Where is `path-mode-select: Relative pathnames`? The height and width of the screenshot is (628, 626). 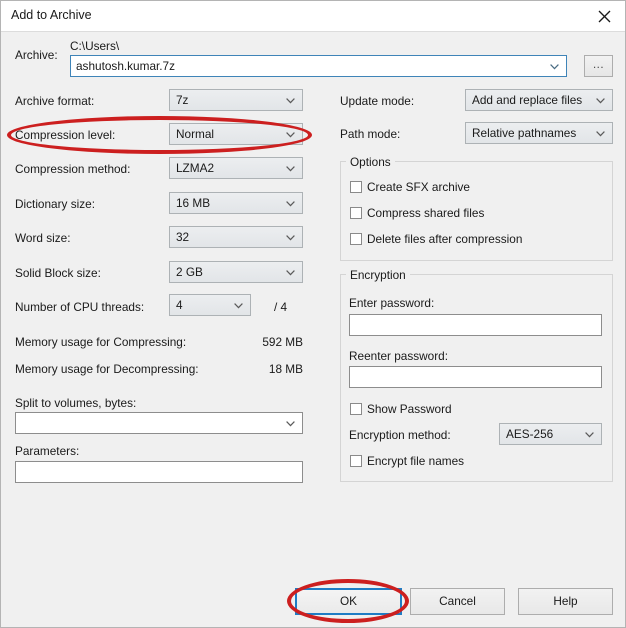 path-mode-select: Relative pathnames is located at coordinates (539, 133).